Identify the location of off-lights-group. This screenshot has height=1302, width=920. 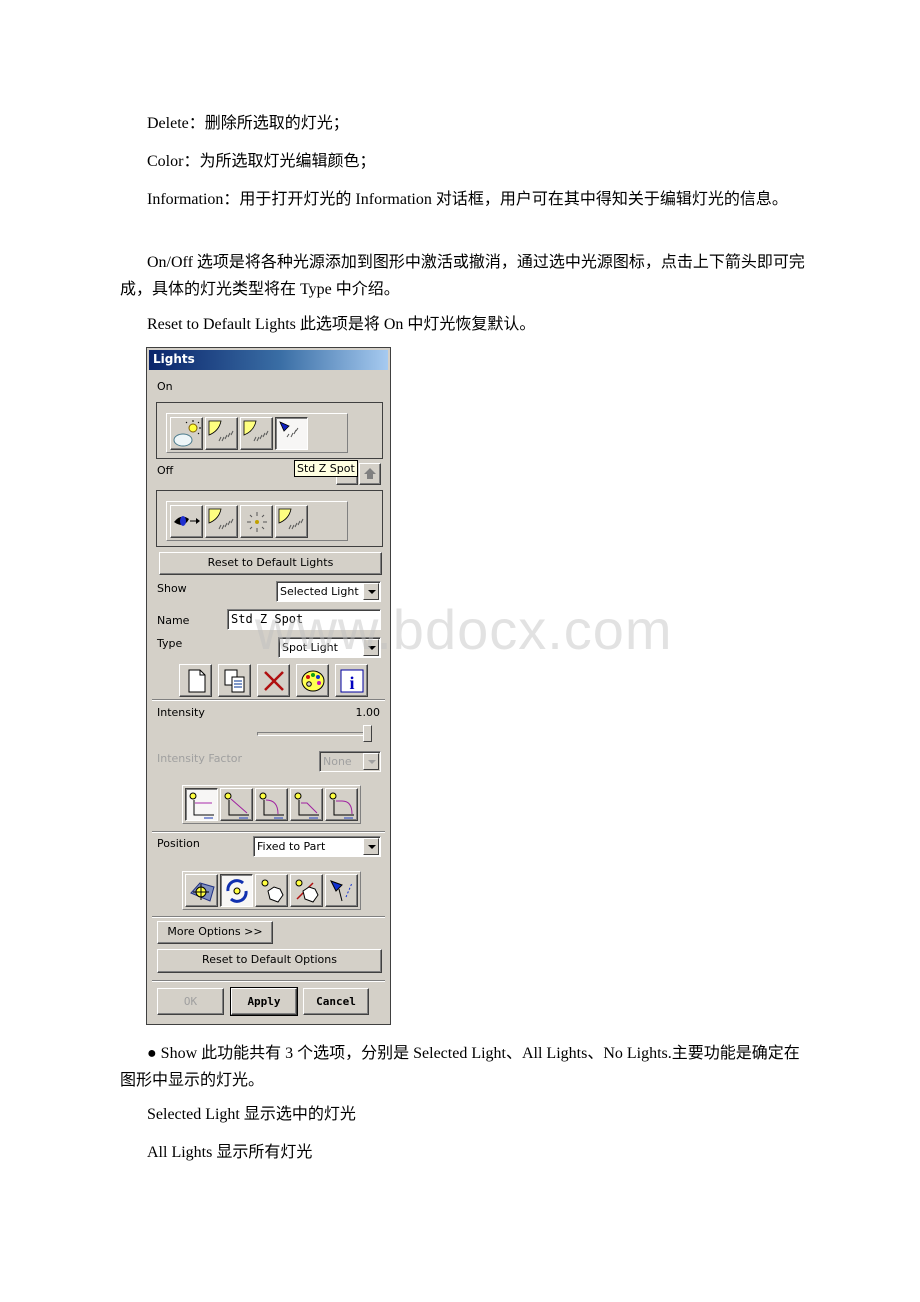
(269, 518).